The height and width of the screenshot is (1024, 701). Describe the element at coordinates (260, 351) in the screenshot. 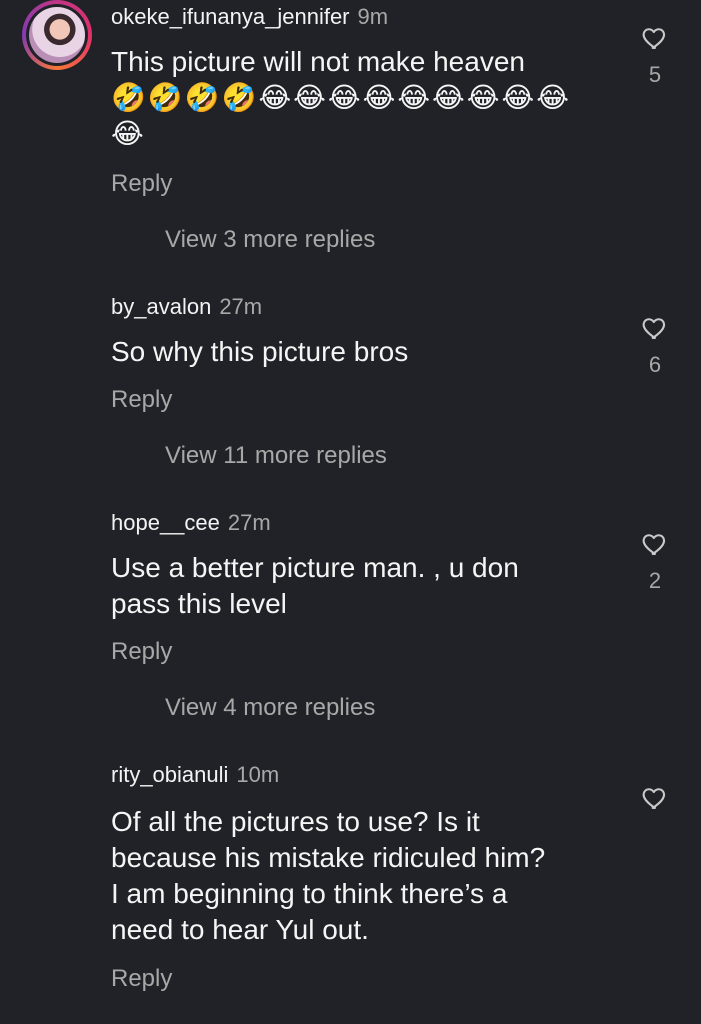

I see `comment-text-line: So why this picture bros` at that location.